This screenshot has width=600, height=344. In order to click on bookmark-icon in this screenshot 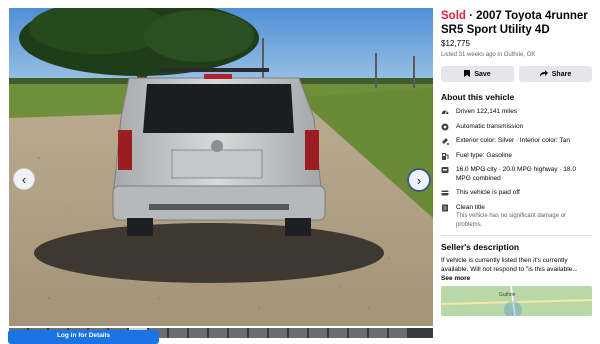, I will do `click(467, 74)`.